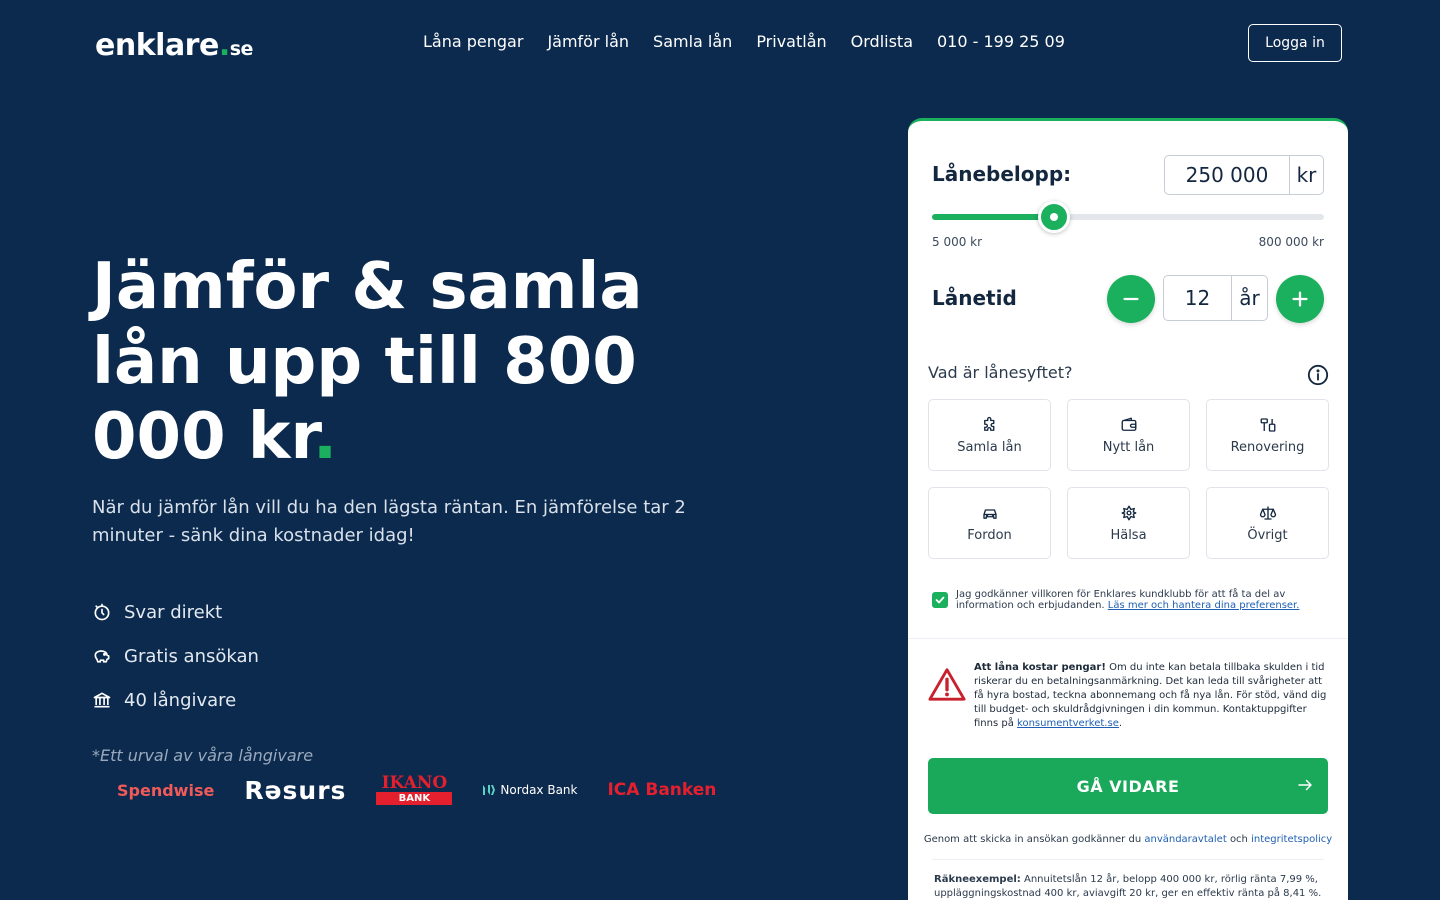 This screenshot has height=900, width=1440. What do you see at coordinates (1267, 512) in the screenshot?
I see `scale-icon` at bounding box center [1267, 512].